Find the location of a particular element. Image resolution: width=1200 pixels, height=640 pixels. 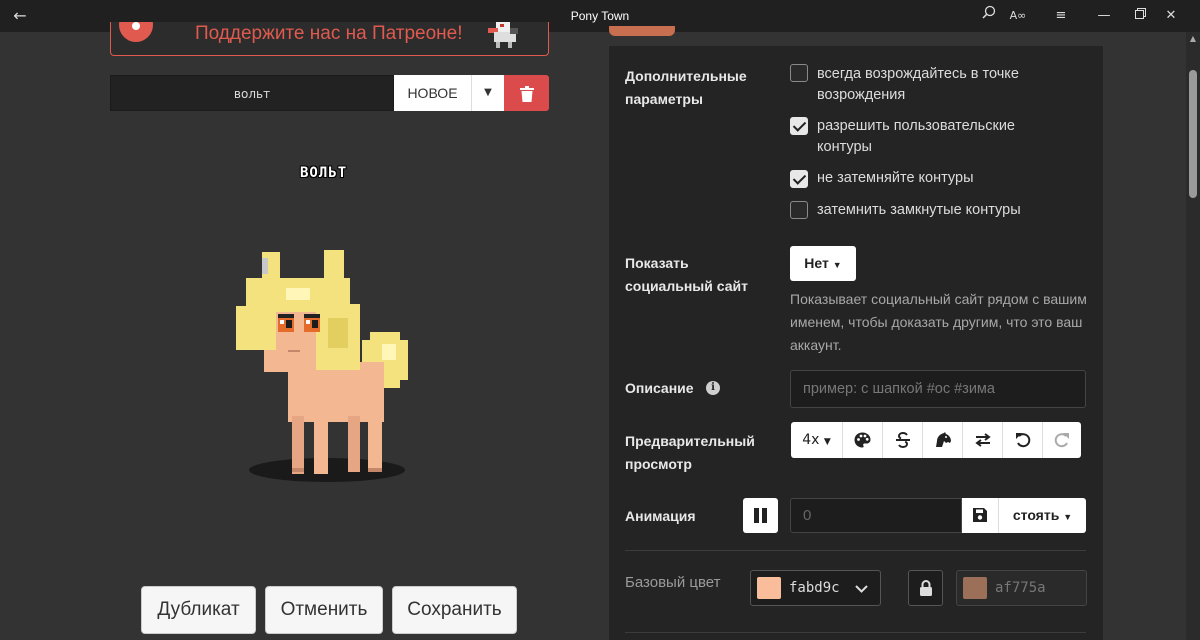

checkbox-darken-closed-outlines-label: затемнить замкнутые контуры is located at coordinates (919, 210).